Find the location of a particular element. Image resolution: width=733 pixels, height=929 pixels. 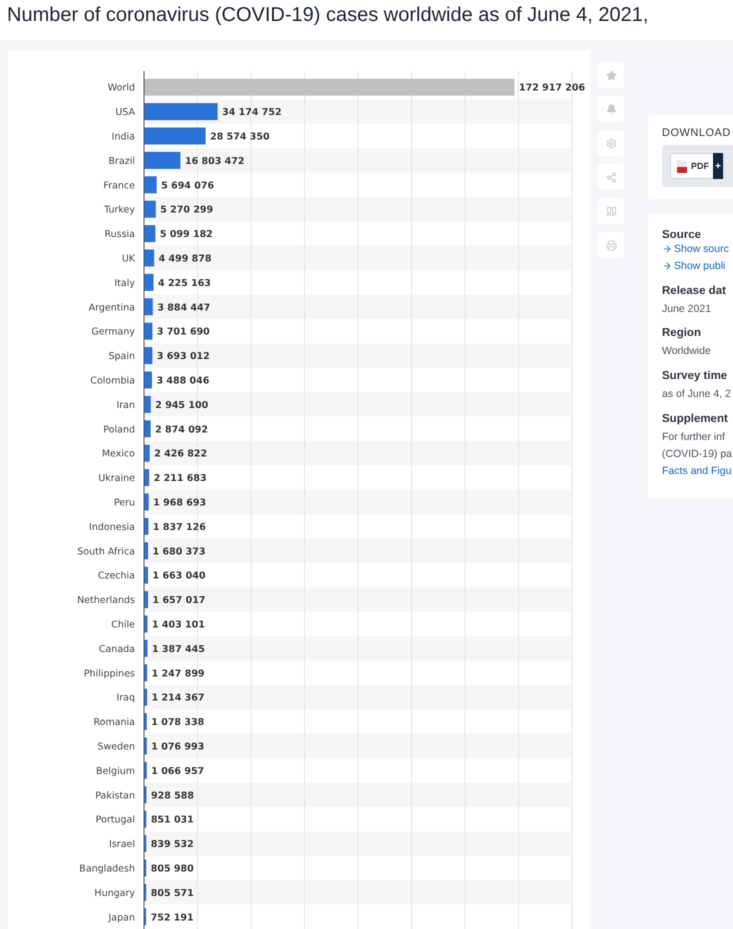

category-label: Hungary is located at coordinates (114, 893).